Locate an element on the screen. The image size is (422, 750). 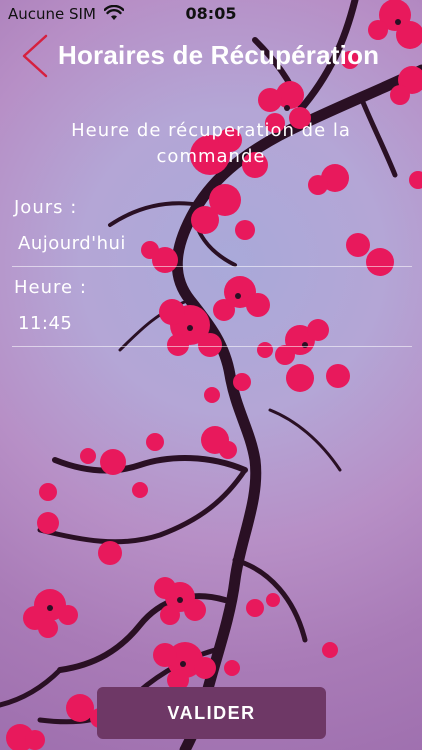
back-chevron-icon is located at coordinates (34, 56).